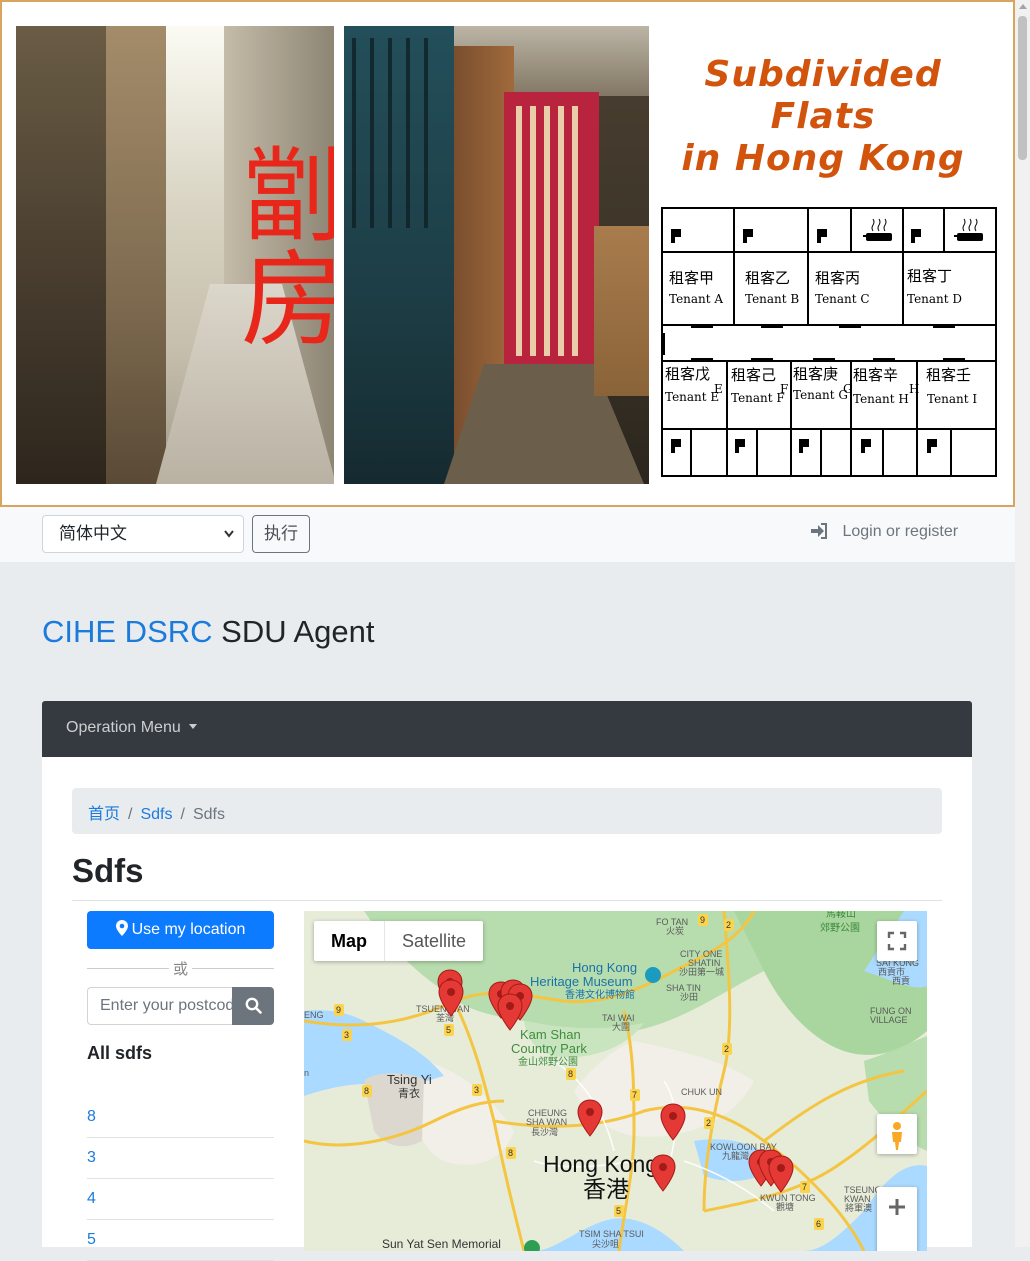 The image size is (1030, 1261). Describe the element at coordinates (127, 631) in the screenshot. I see `site-title-accent: CIHE DSRC` at that location.